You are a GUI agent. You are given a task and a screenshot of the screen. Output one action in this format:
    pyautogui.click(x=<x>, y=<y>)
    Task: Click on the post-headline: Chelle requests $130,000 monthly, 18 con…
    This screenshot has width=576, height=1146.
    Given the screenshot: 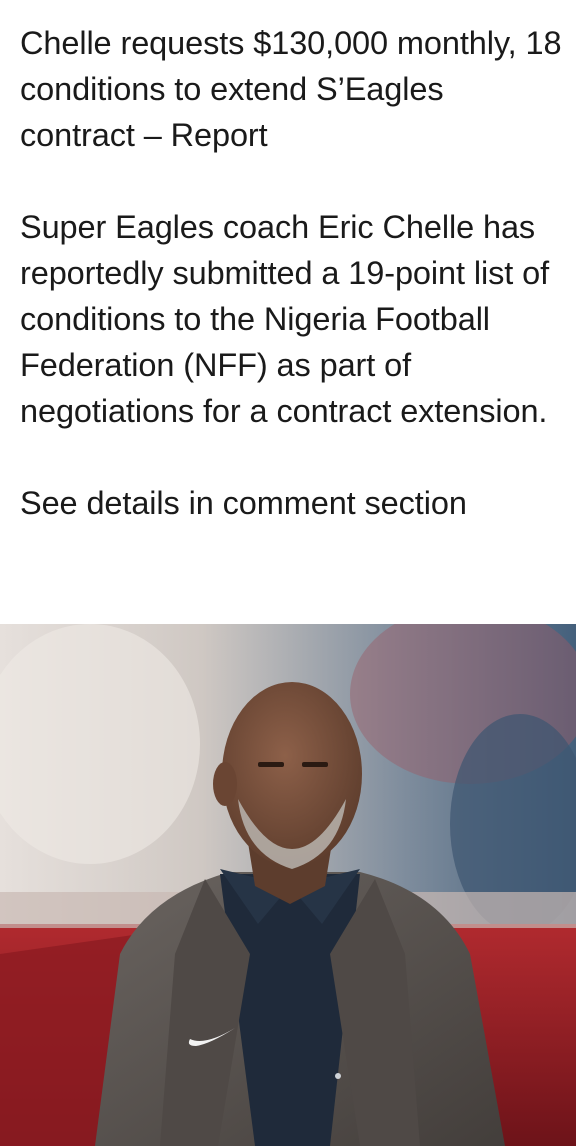 What is the action you would take?
    pyautogui.click(x=291, y=89)
    